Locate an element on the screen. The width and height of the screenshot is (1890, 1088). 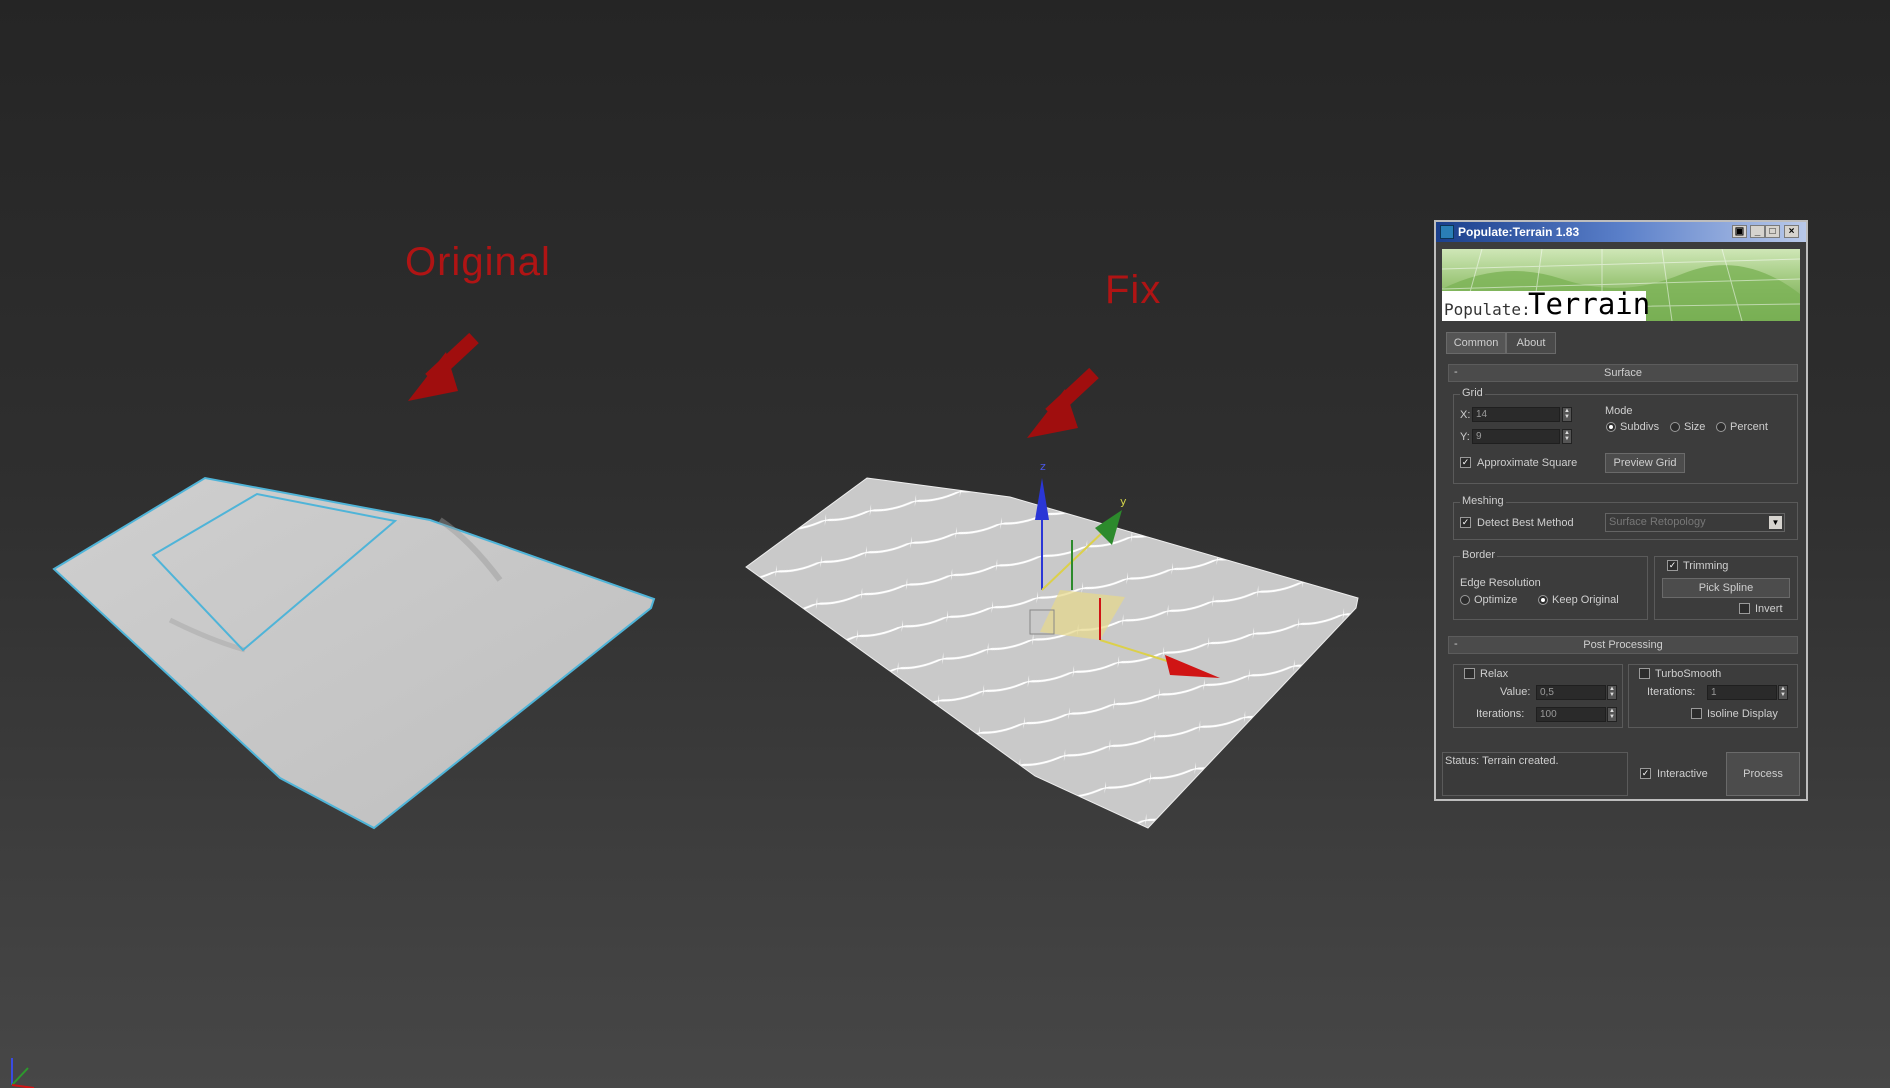
turbosmooth-label: TurboSmooth is located at coordinates (1688, 674).